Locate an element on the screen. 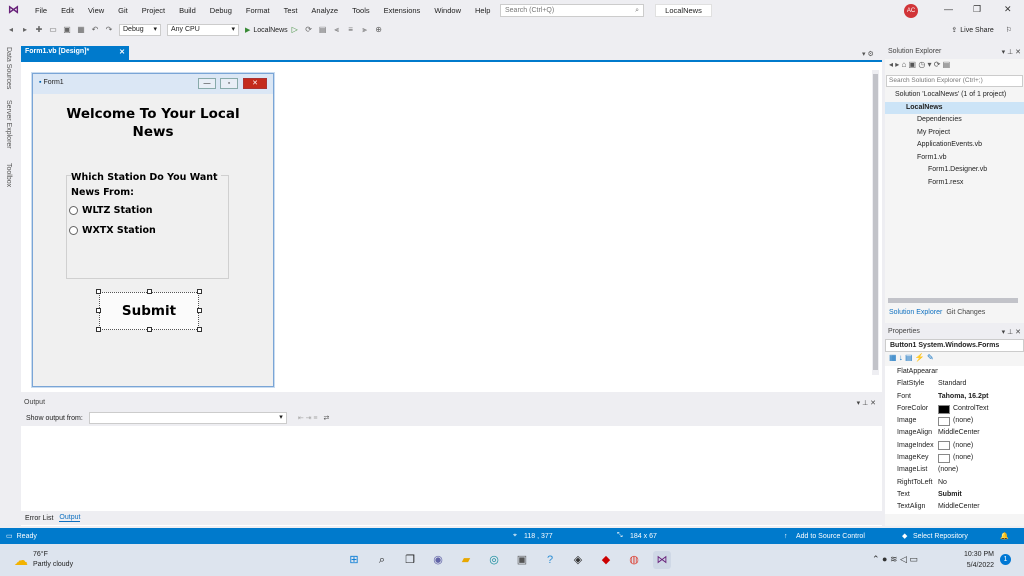 This screenshot has height=576, width=1024. run-target: LocalNews is located at coordinates (270, 30).